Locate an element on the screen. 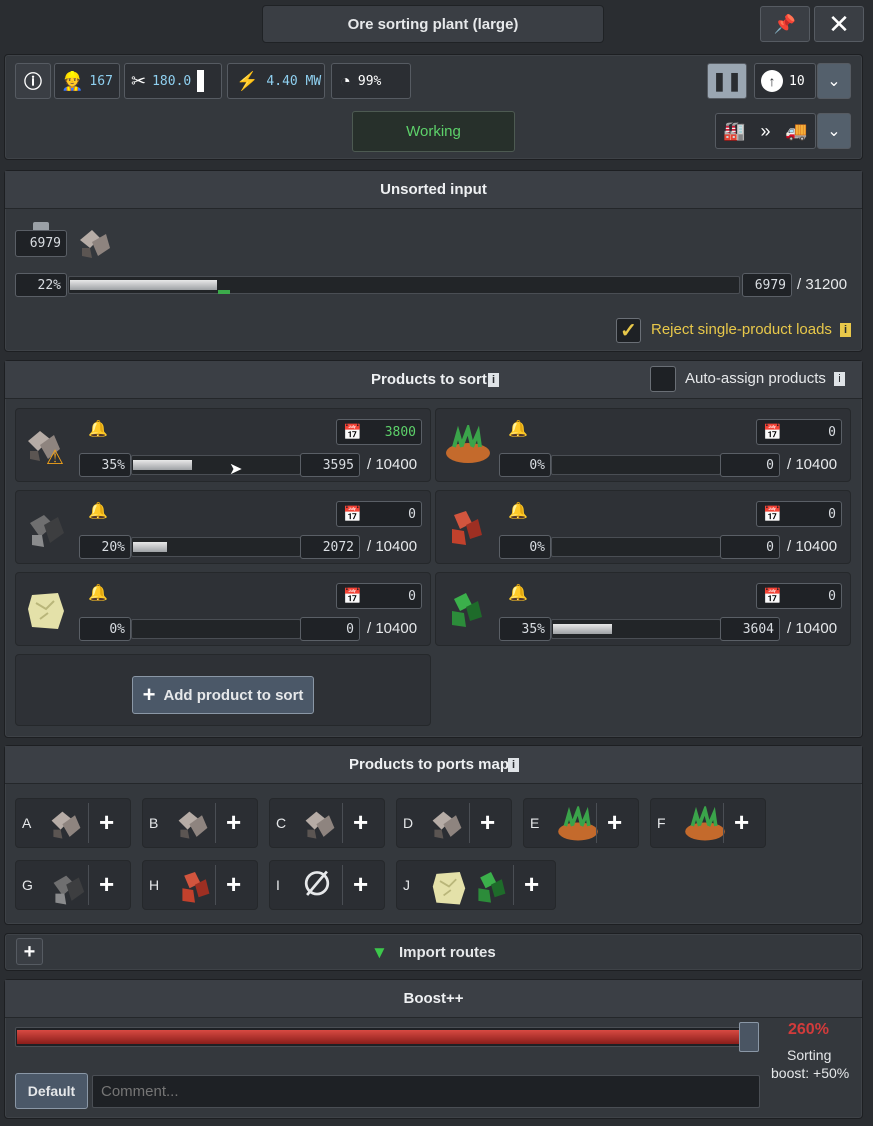  worker-icon: 👷 is located at coordinates (72, 80).